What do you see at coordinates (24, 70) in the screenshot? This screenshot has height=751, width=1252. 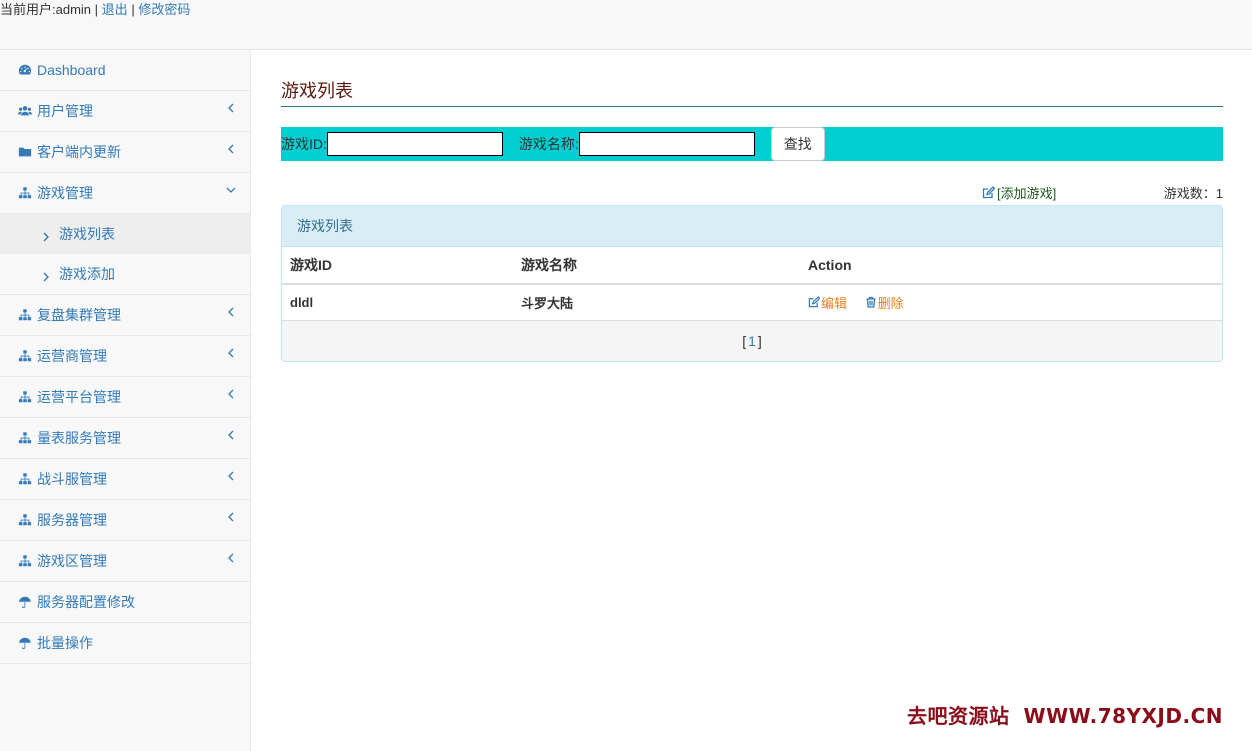 I see `dashboard-icon` at bounding box center [24, 70].